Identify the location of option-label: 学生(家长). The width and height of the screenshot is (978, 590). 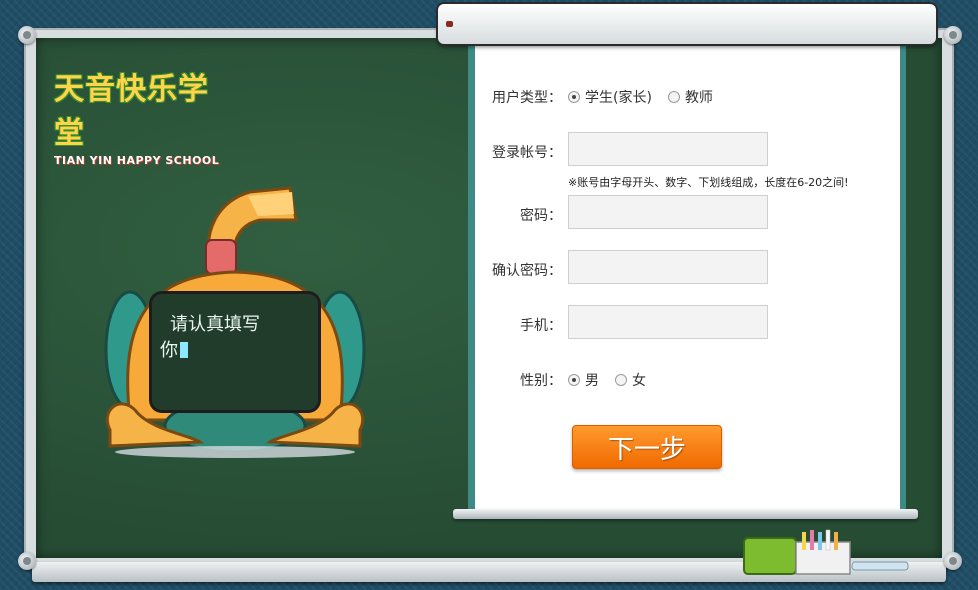
(618, 98).